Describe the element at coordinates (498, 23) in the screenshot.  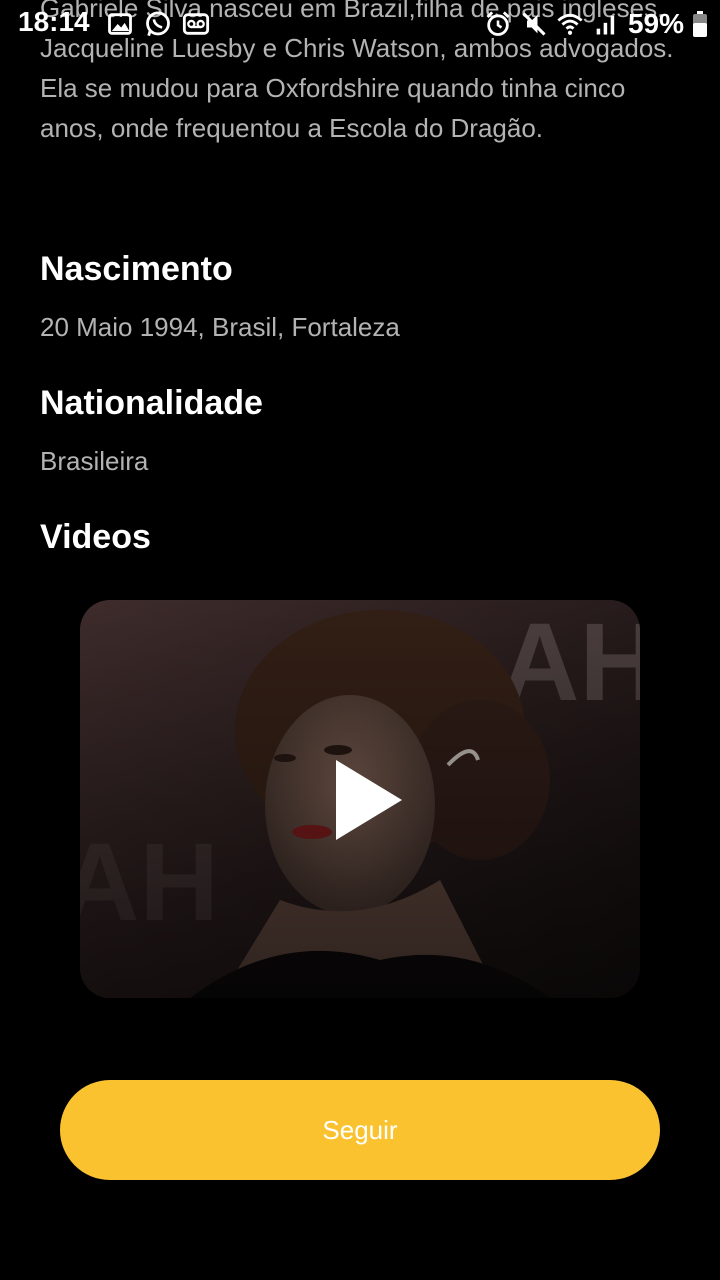
I see `alarm-icon` at that location.